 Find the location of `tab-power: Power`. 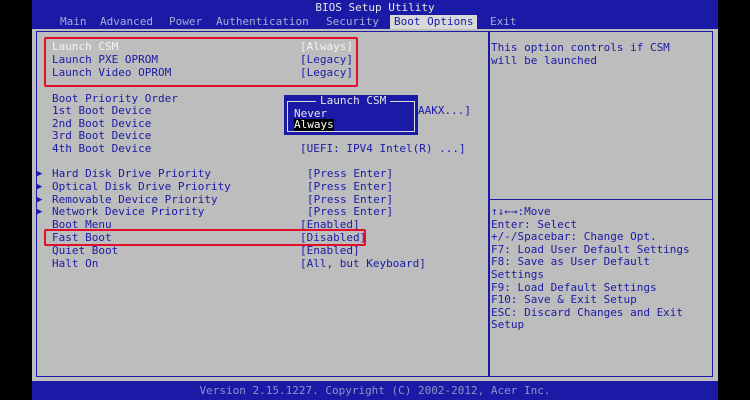

tab-power: Power is located at coordinates (185, 22).